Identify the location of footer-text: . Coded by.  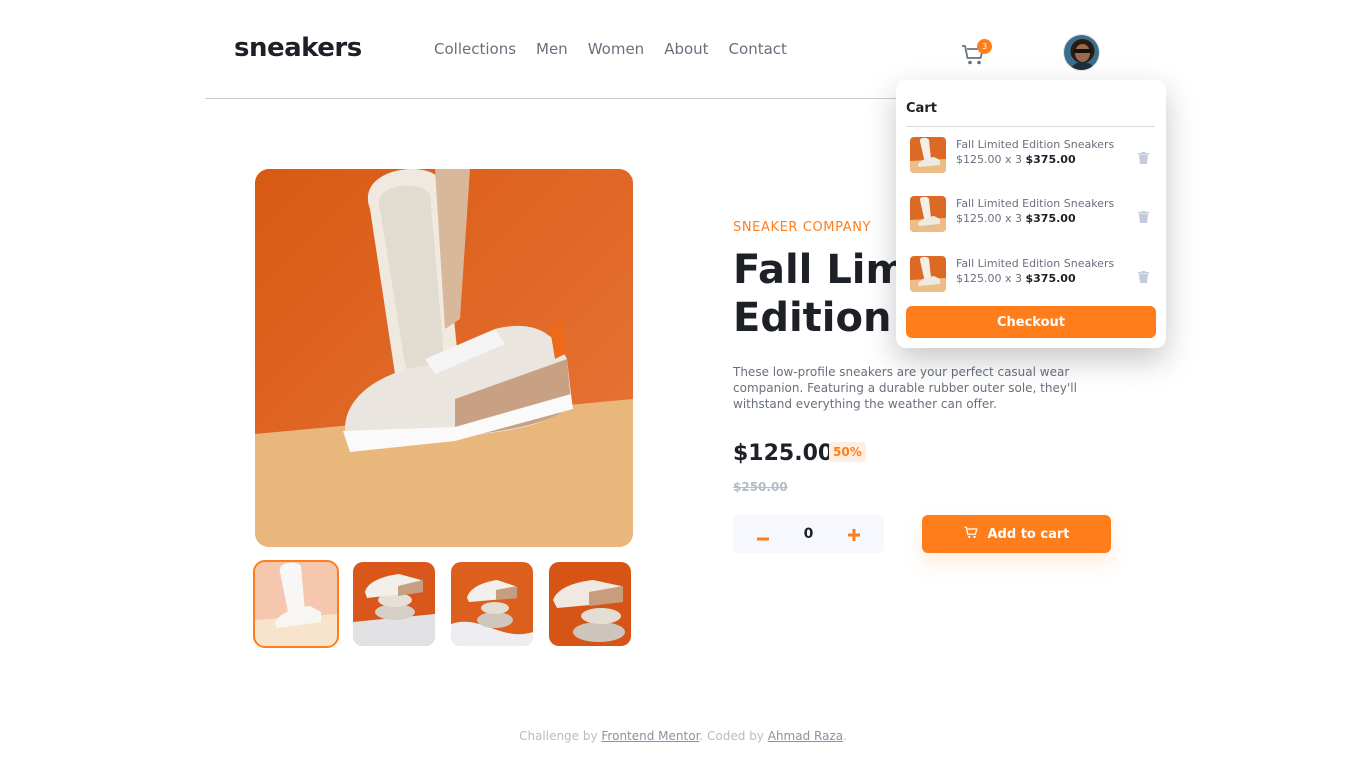
(733, 736).